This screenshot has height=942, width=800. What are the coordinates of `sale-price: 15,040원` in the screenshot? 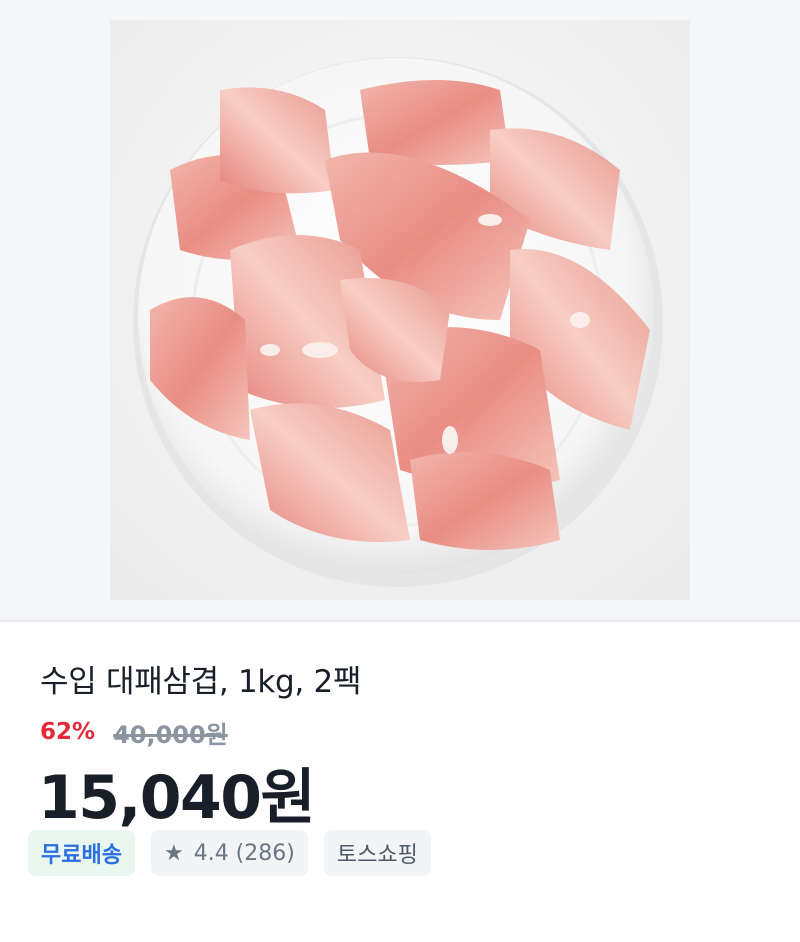 It's located at (177, 798).